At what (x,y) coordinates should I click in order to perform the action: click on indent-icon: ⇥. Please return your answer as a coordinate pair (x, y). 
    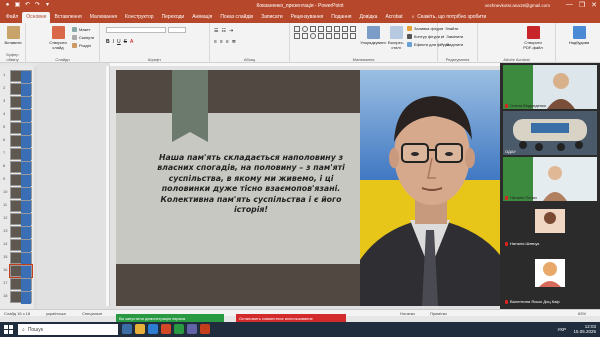
    Looking at the image, I should click on (231, 31).